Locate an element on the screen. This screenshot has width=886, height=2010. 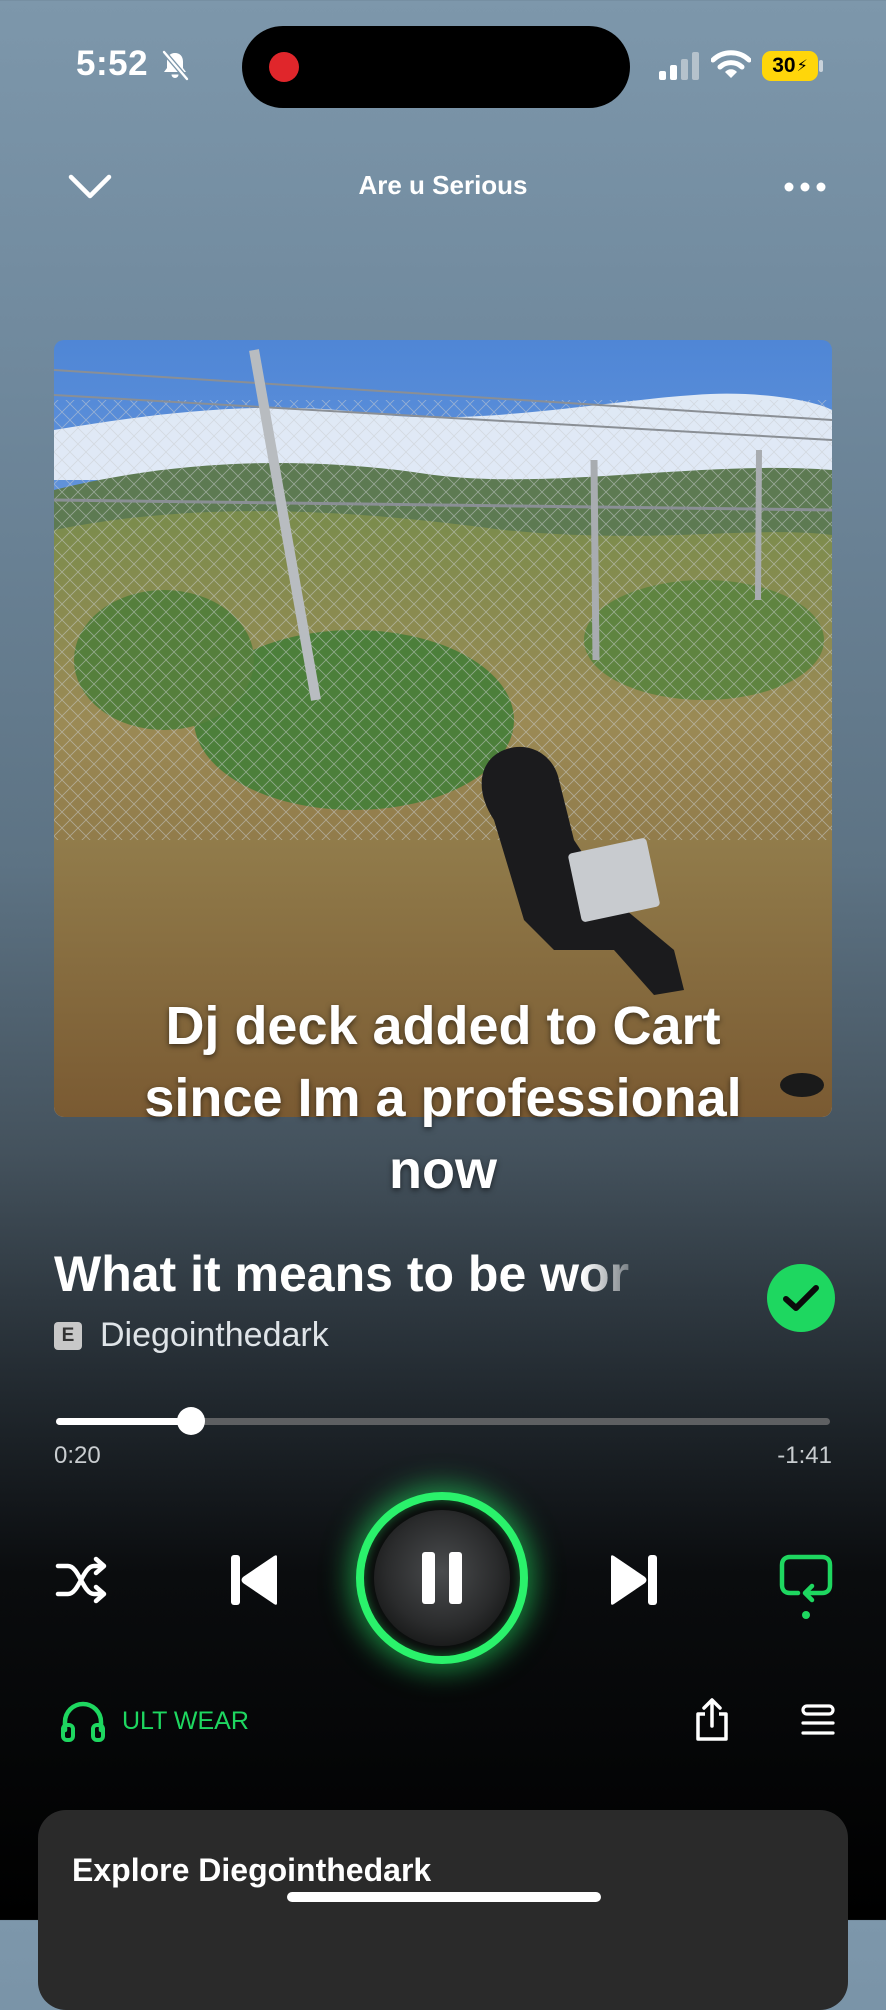
status-time: 5:52 is located at coordinates (112, 63).